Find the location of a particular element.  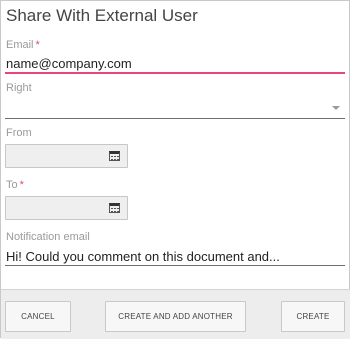

from-date-field is located at coordinates (66, 156).